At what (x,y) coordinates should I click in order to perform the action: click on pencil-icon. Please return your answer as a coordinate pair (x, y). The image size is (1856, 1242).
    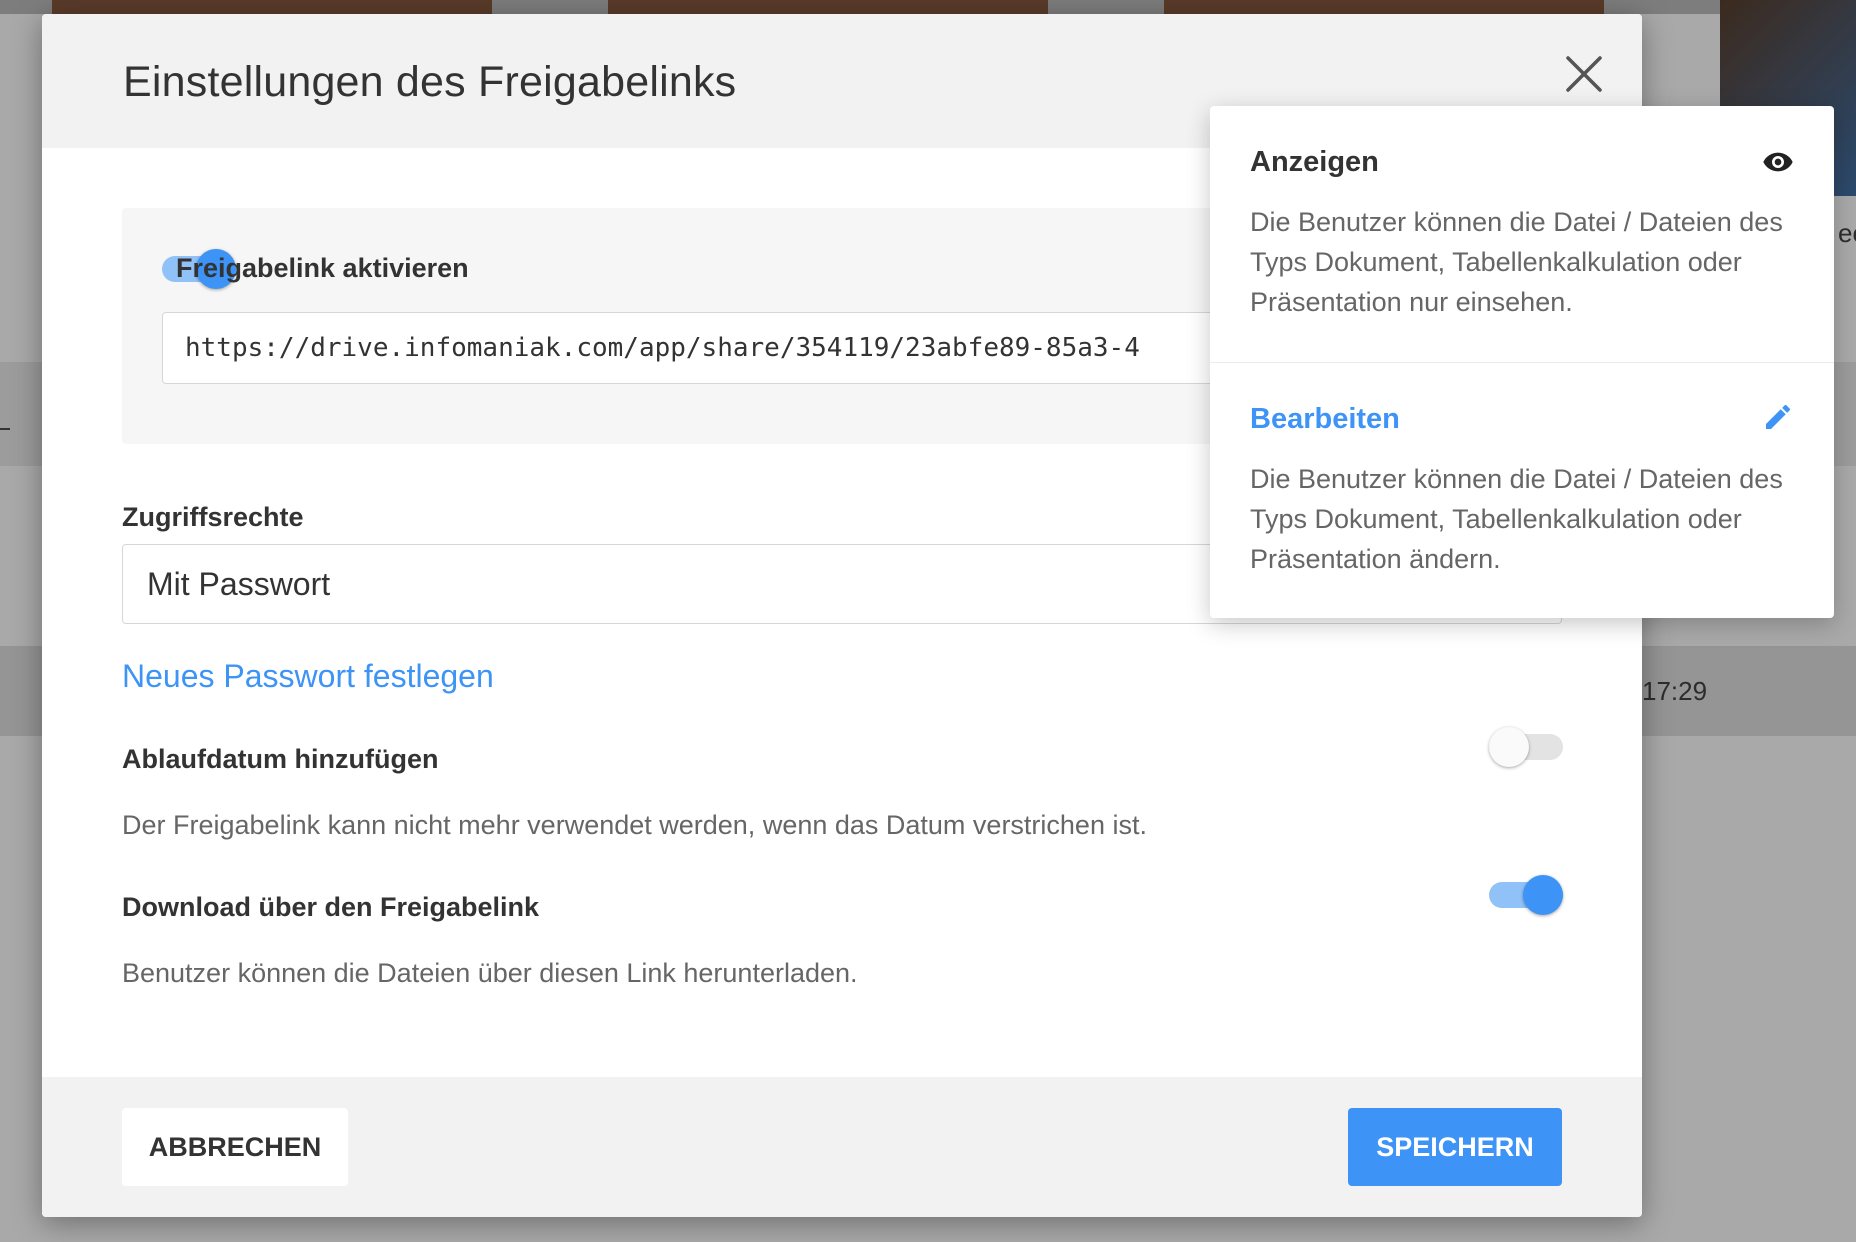
    Looking at the image, I should click on (1778, 416).